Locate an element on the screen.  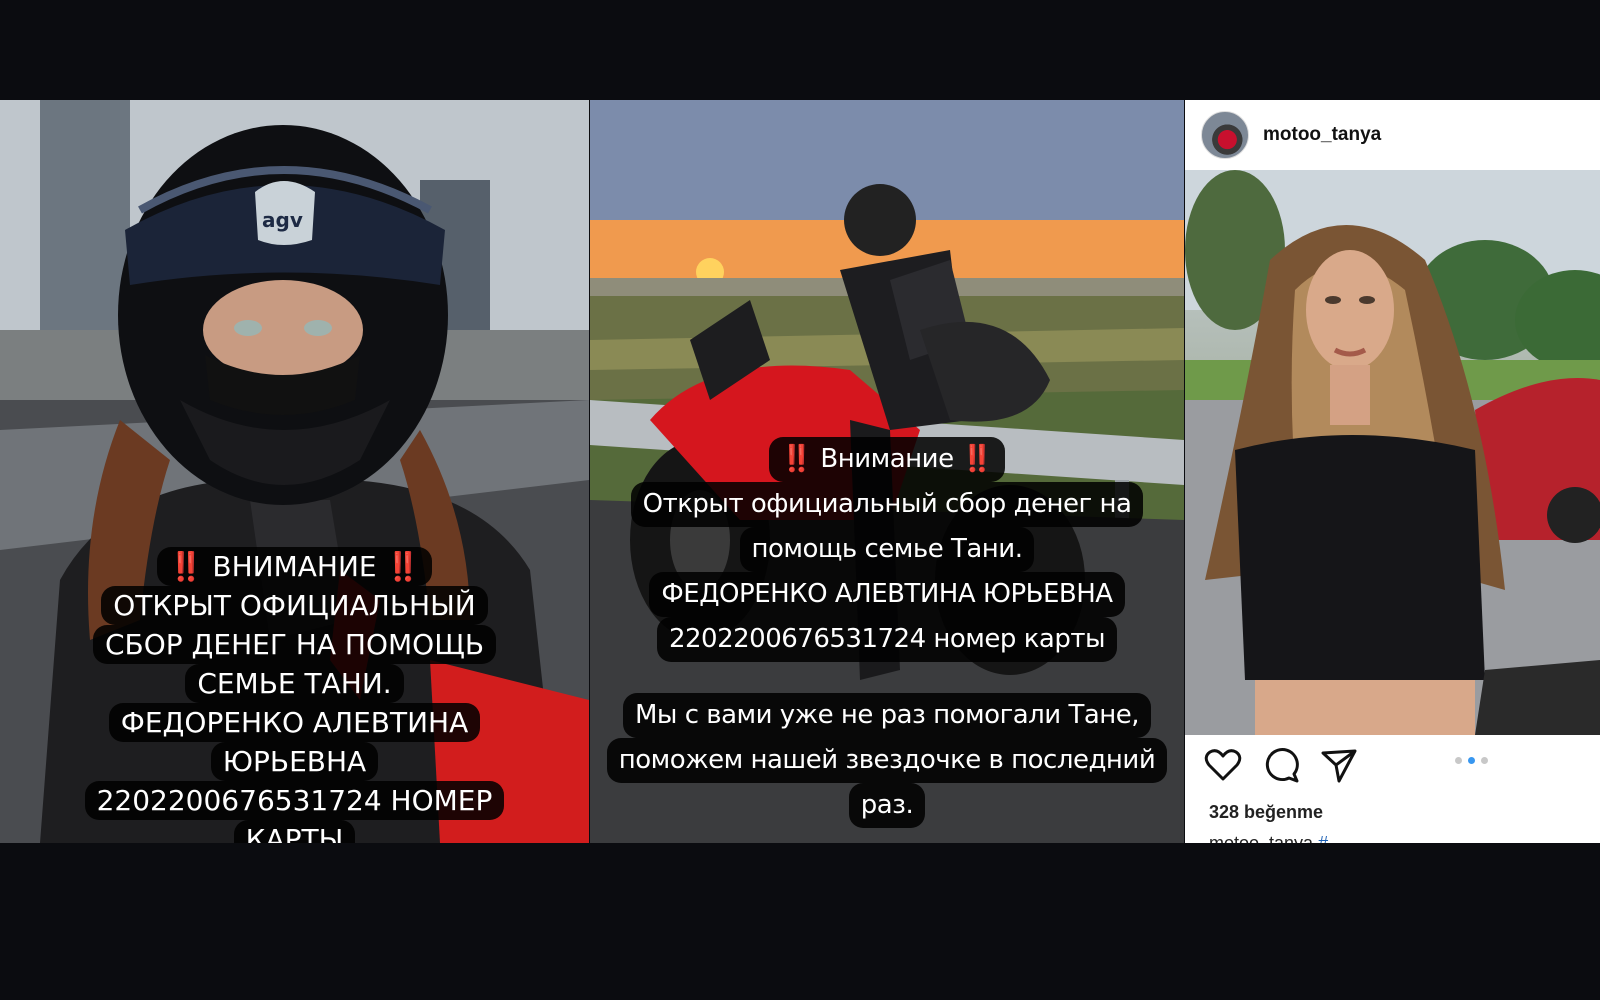
story-line: СЕМЬЕ ТАНИ. is located at coordinates (294, 683).